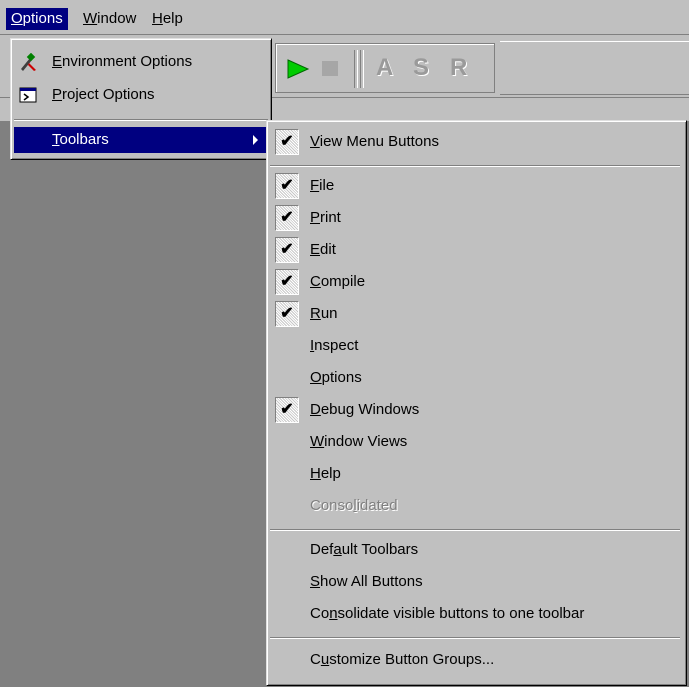 Image resolution: width=689 pixels, height=687 pixels. What do you see at coordinates (28, 62) in the screenshot?
I see `environment-options-icon` at bounding box center [28, 62].